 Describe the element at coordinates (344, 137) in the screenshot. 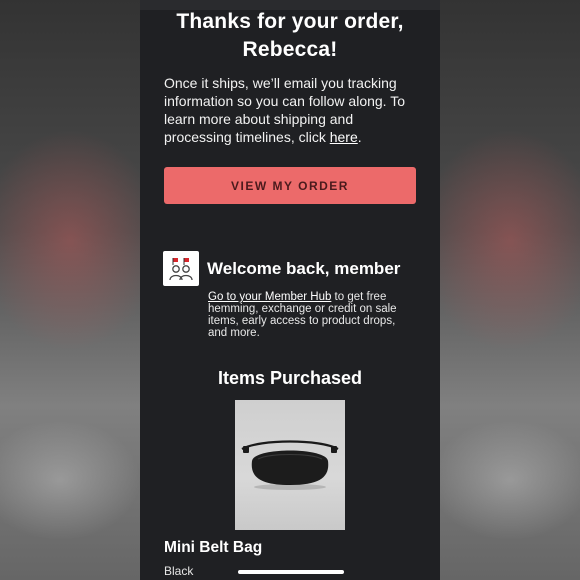

I see `shipping-info-link: here` at that location.